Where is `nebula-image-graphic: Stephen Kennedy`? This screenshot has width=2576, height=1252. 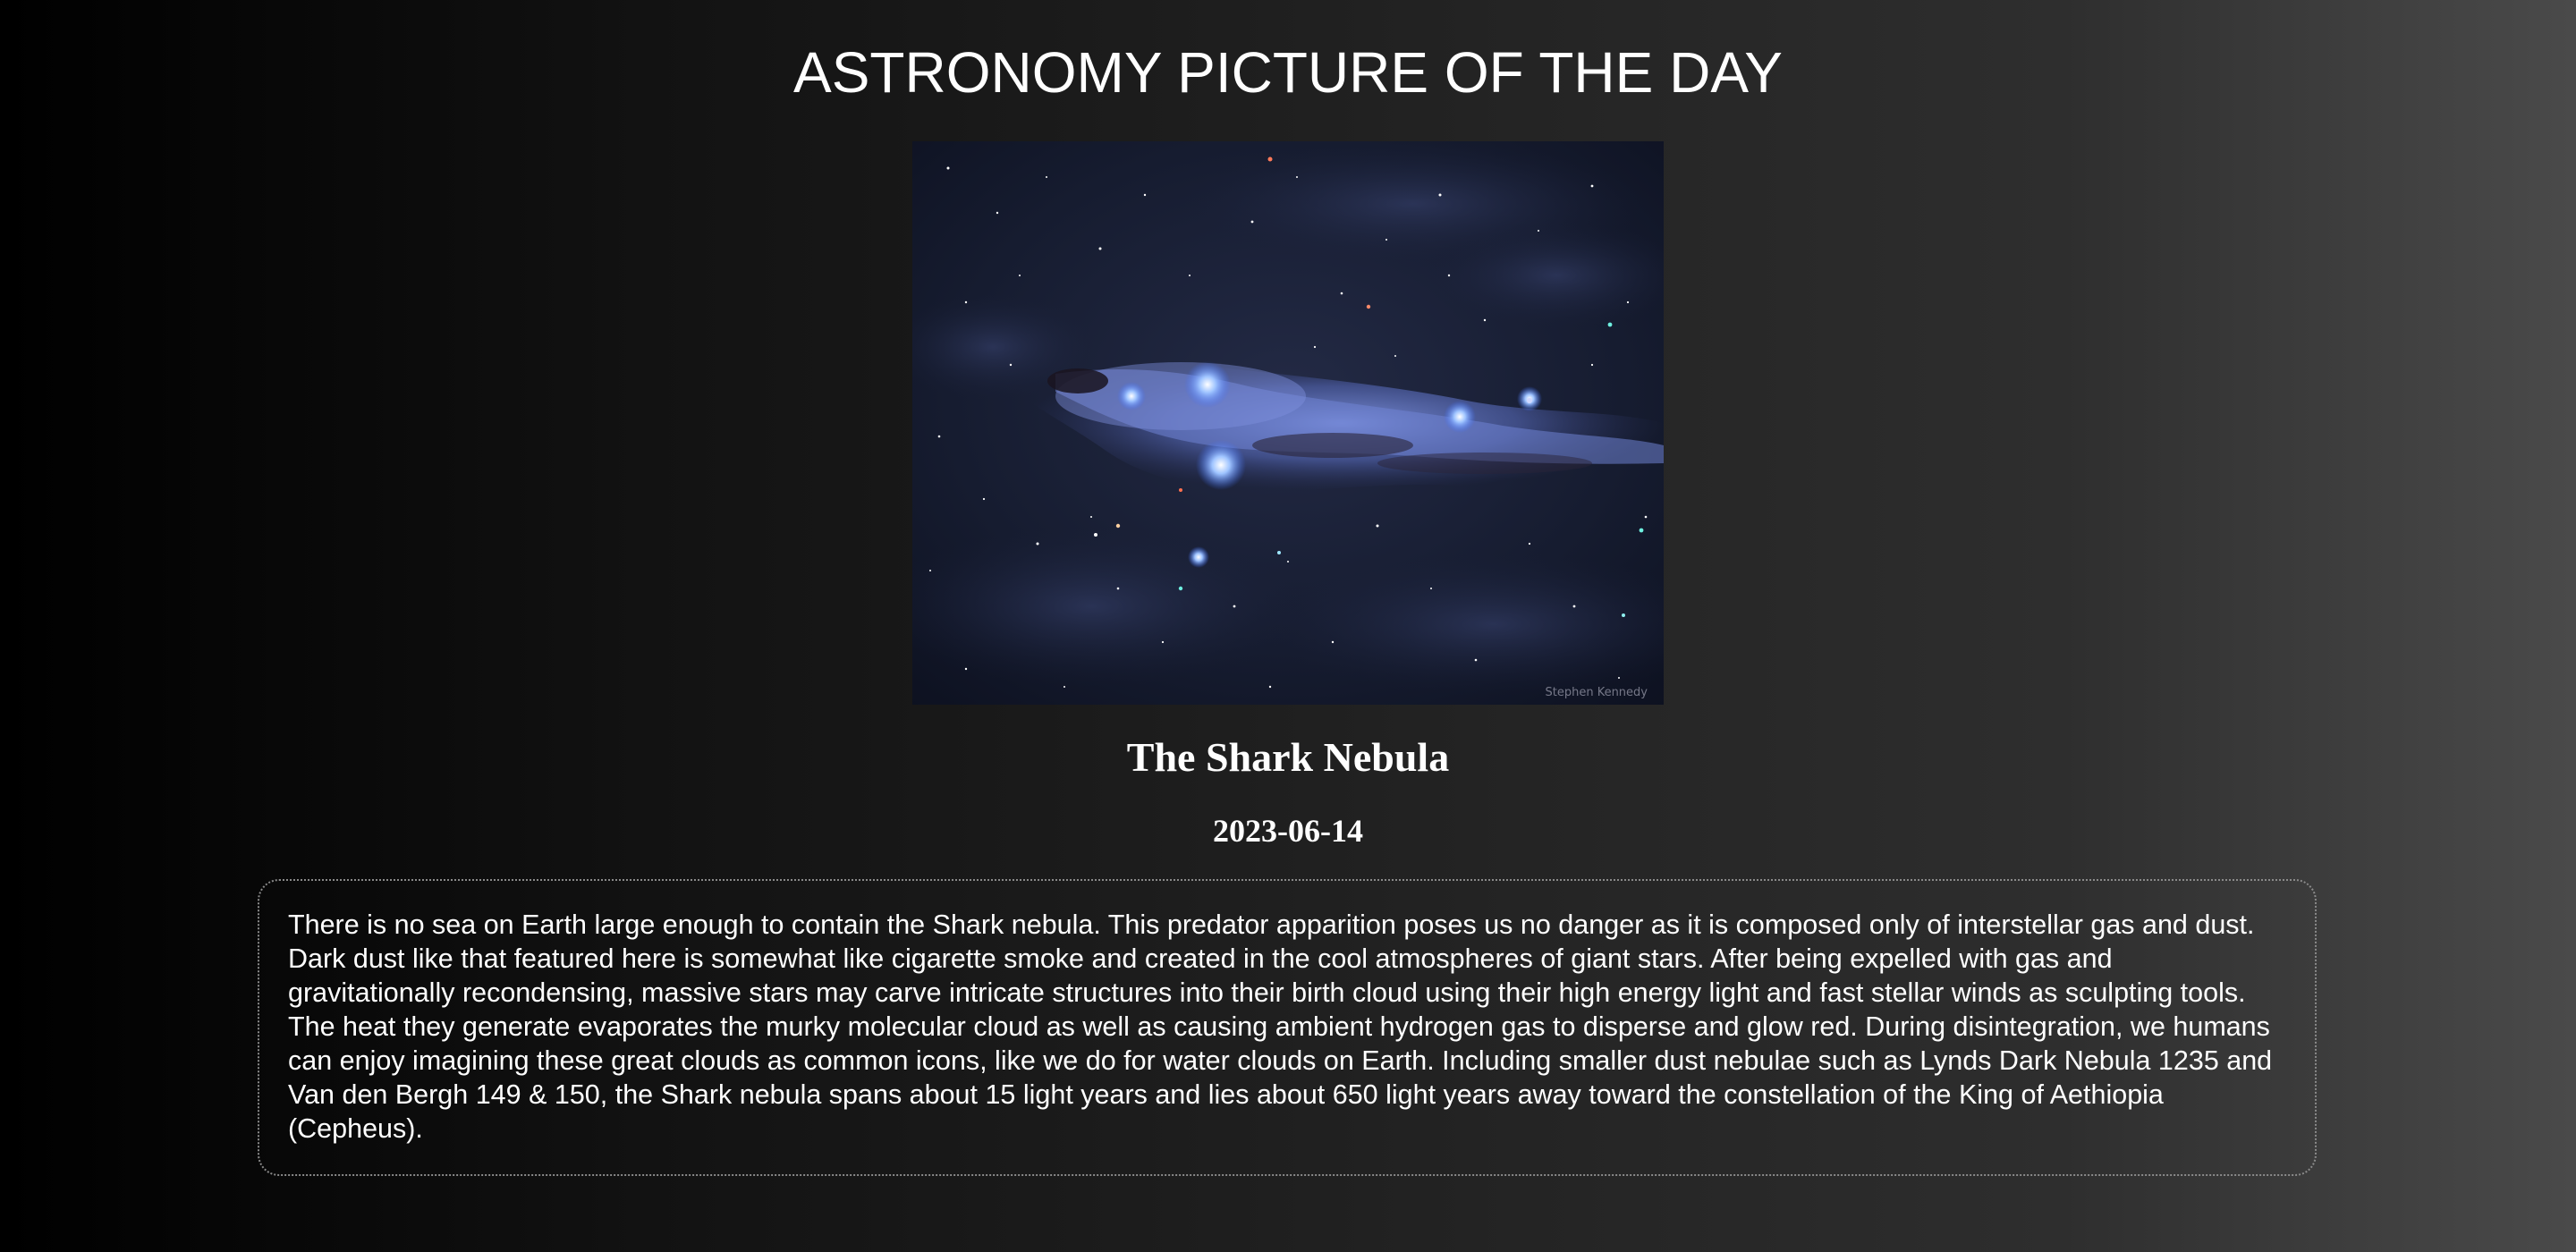
nebula-image-graphic: Stephen Kennedy is located at coordinates (1288, 423).